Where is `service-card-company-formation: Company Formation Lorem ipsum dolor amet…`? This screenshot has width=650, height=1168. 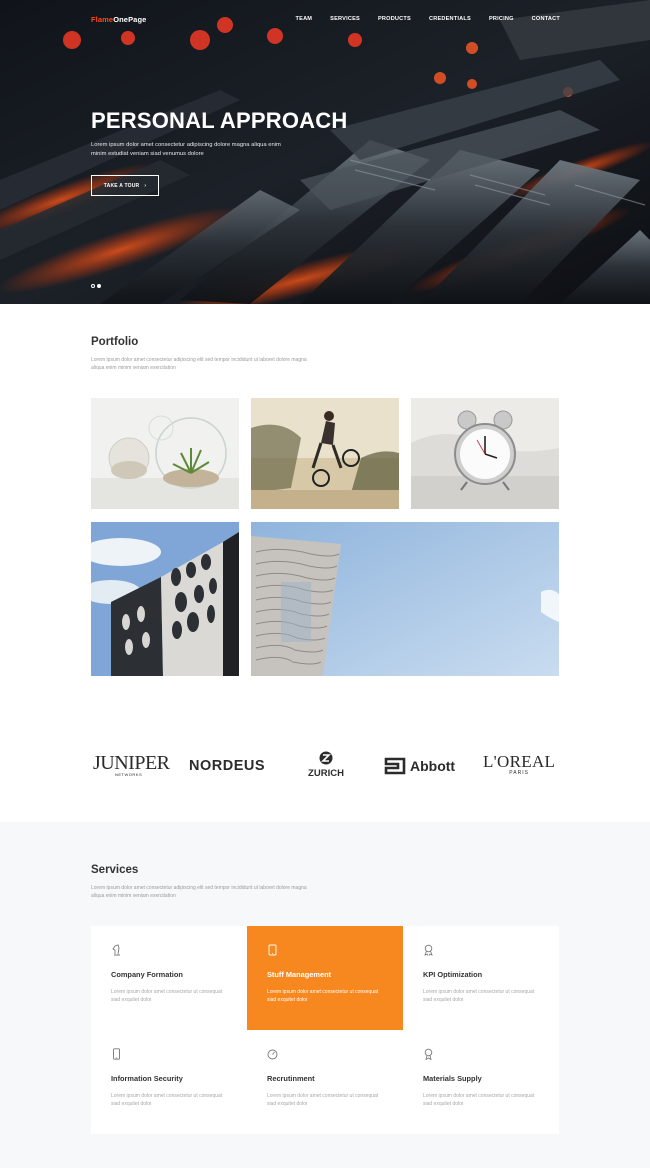
service-card-company-formation: Company Formation Lorem ipsum dolor amet… is located at coordinates (169, 978).